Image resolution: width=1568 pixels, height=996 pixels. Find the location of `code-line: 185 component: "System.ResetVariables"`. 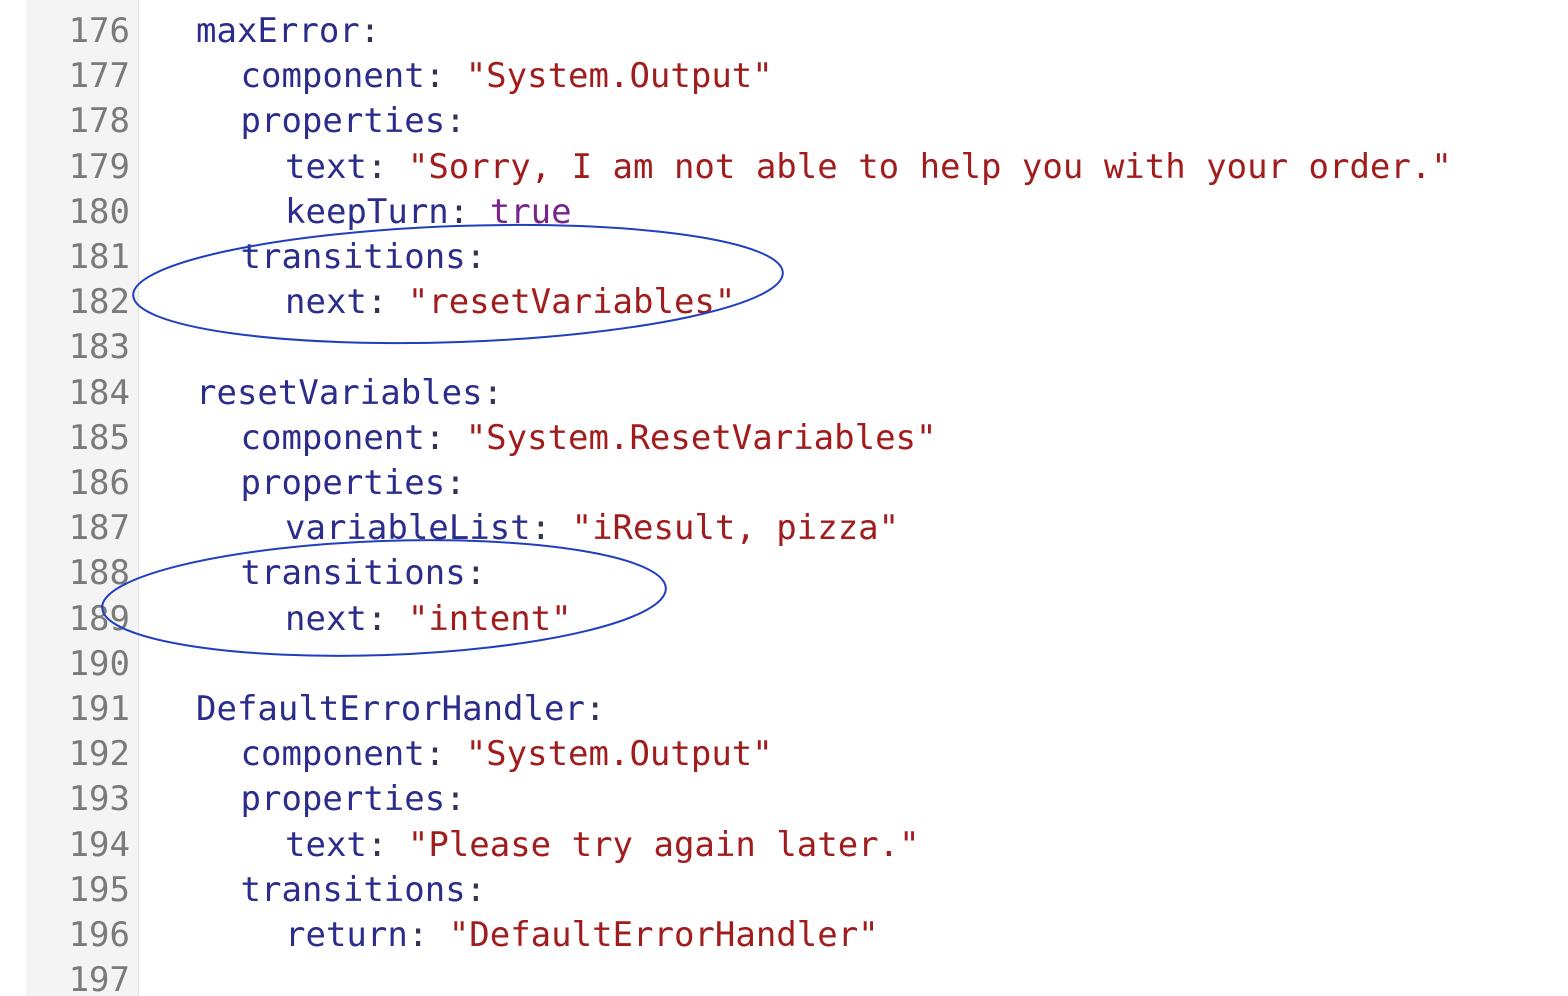

code-line: 185 component: "System.ResetVariables" is located at coordinates (784, 438).